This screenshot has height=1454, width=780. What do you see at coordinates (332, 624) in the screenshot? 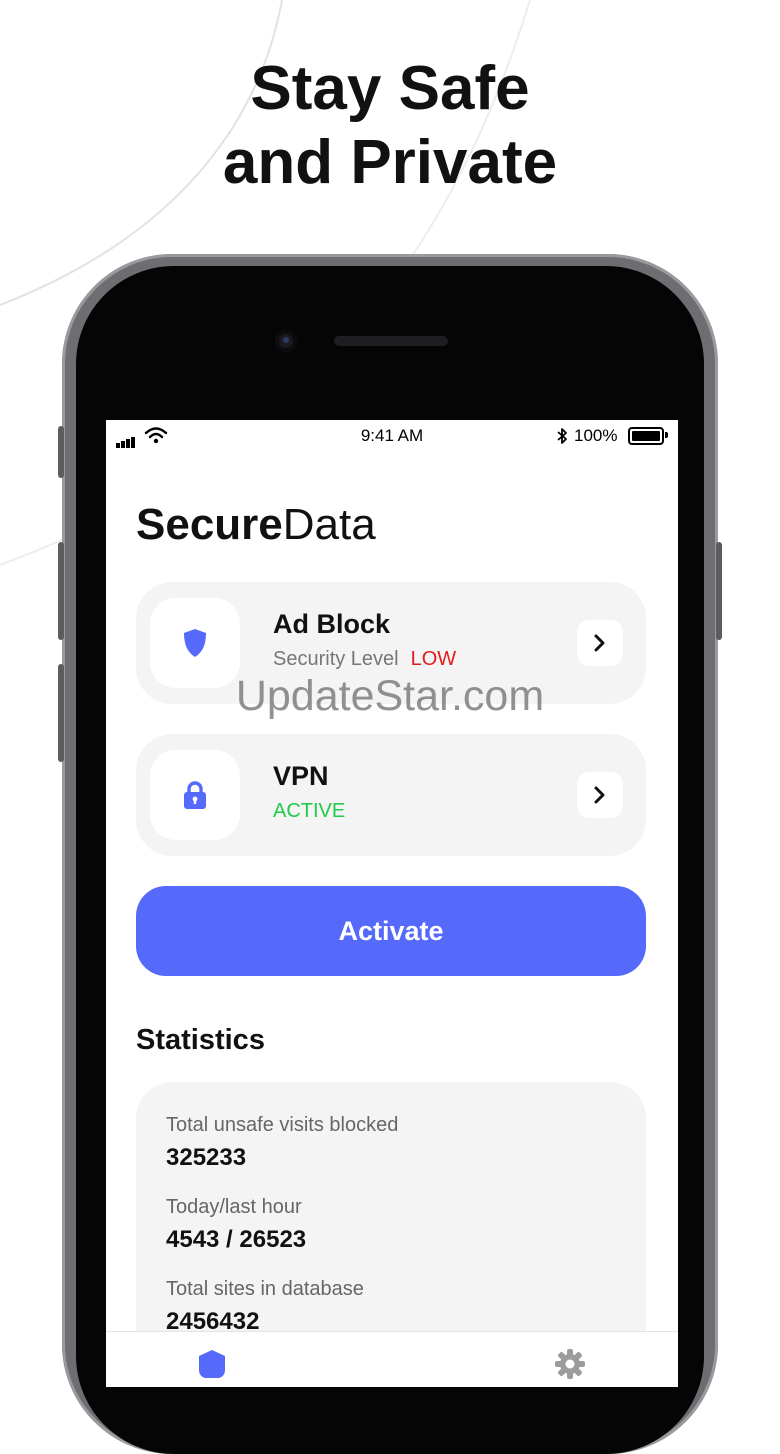
I see `adblock-title: Ad Block` at bounding box center [332, 624].